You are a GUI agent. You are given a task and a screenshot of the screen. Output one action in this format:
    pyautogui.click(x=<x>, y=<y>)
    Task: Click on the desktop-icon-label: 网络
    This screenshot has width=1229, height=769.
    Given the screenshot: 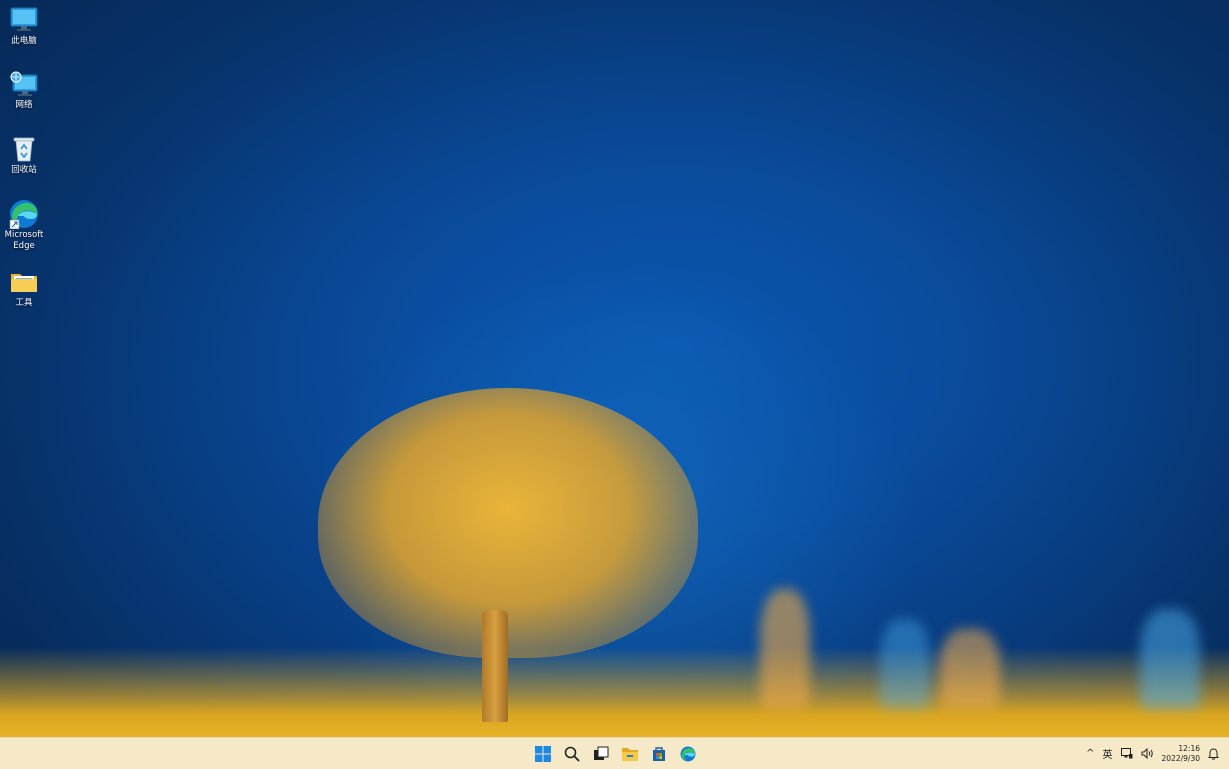 What is the action you would take?
    pyautogui.click(x=24, y=105)
    